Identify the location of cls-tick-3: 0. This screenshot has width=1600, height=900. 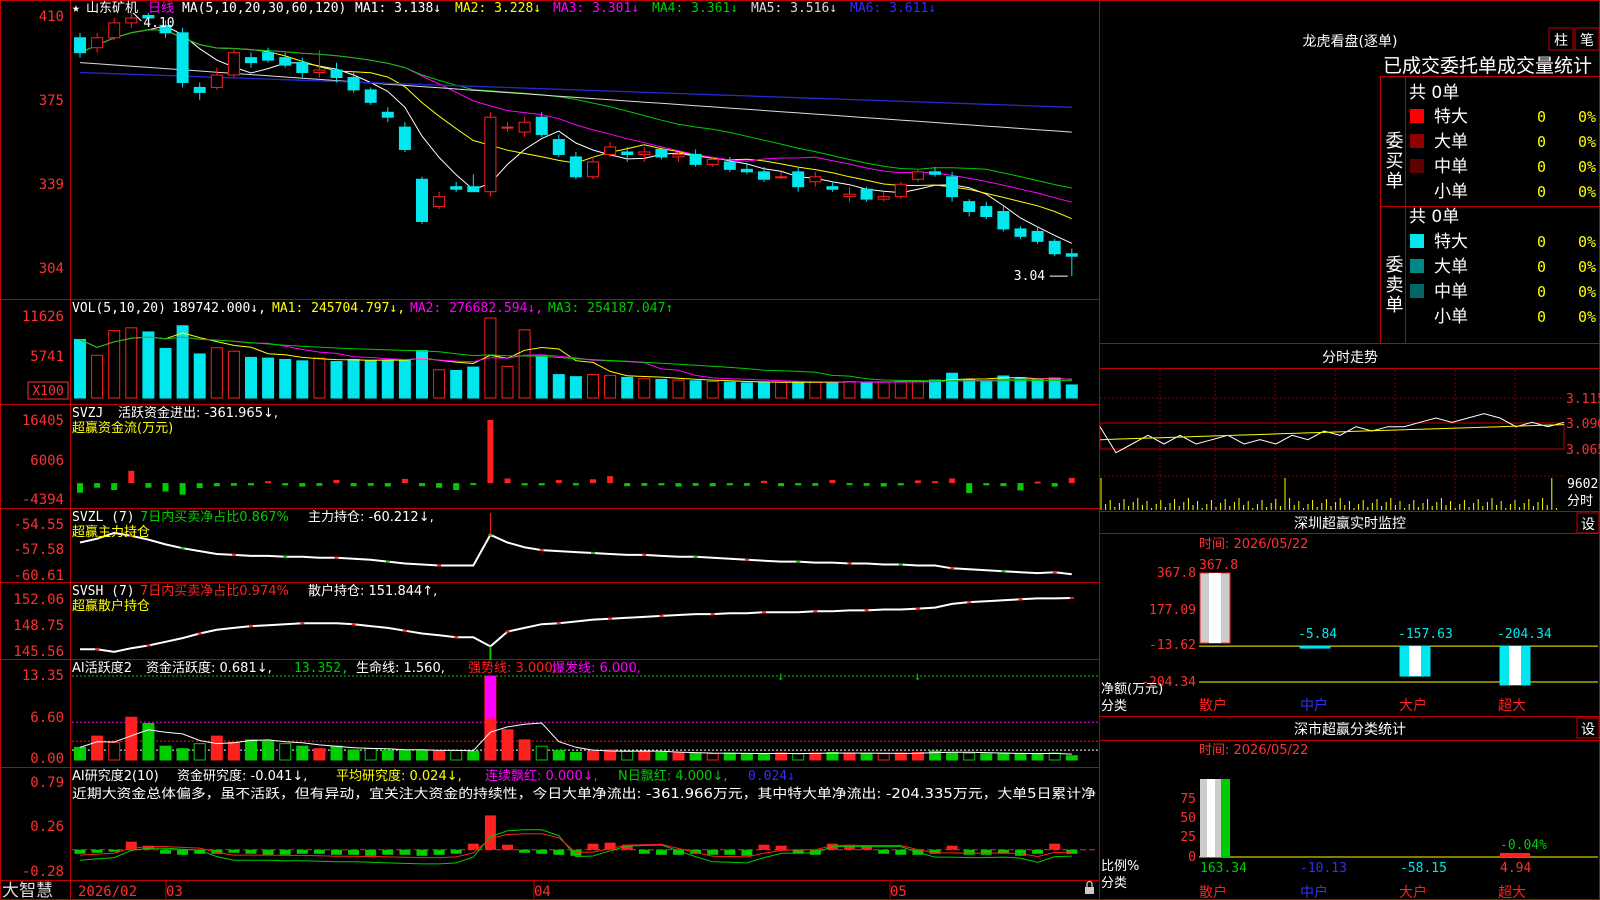
(1192, 857).